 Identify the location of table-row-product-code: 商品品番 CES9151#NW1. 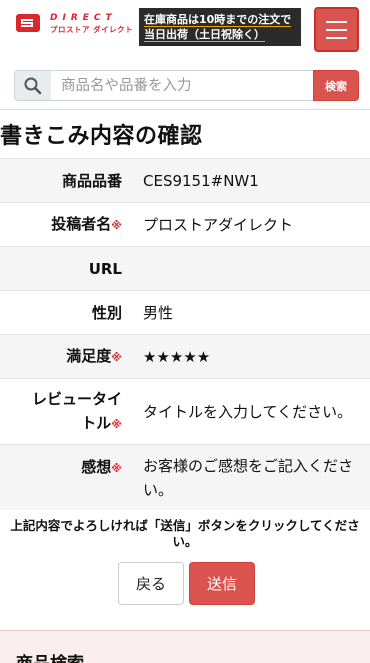
(185, 180).